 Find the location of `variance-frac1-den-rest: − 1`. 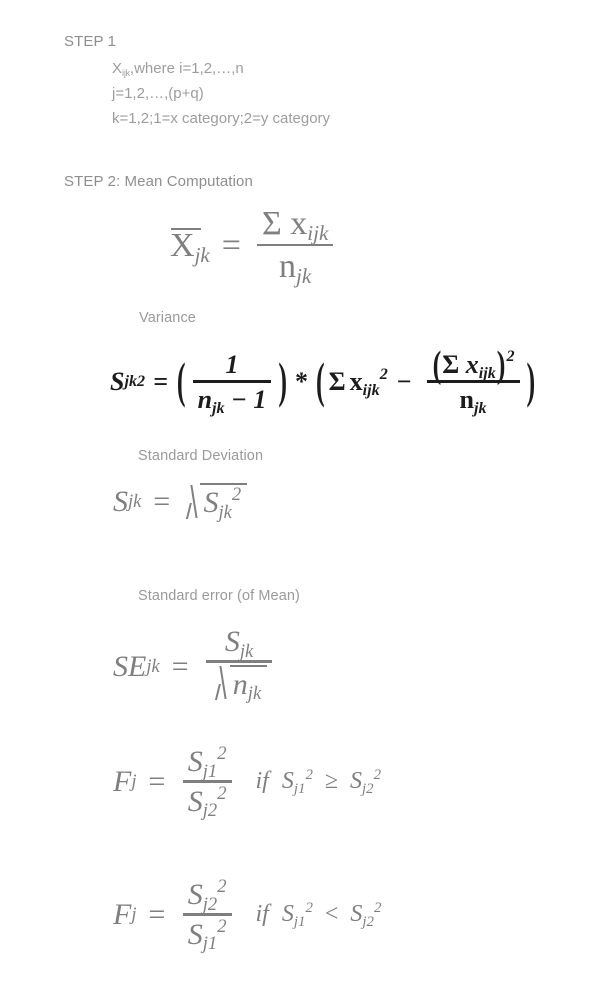

variance-frac1-den-rest: − 1 is located at coordinates (249, 400).